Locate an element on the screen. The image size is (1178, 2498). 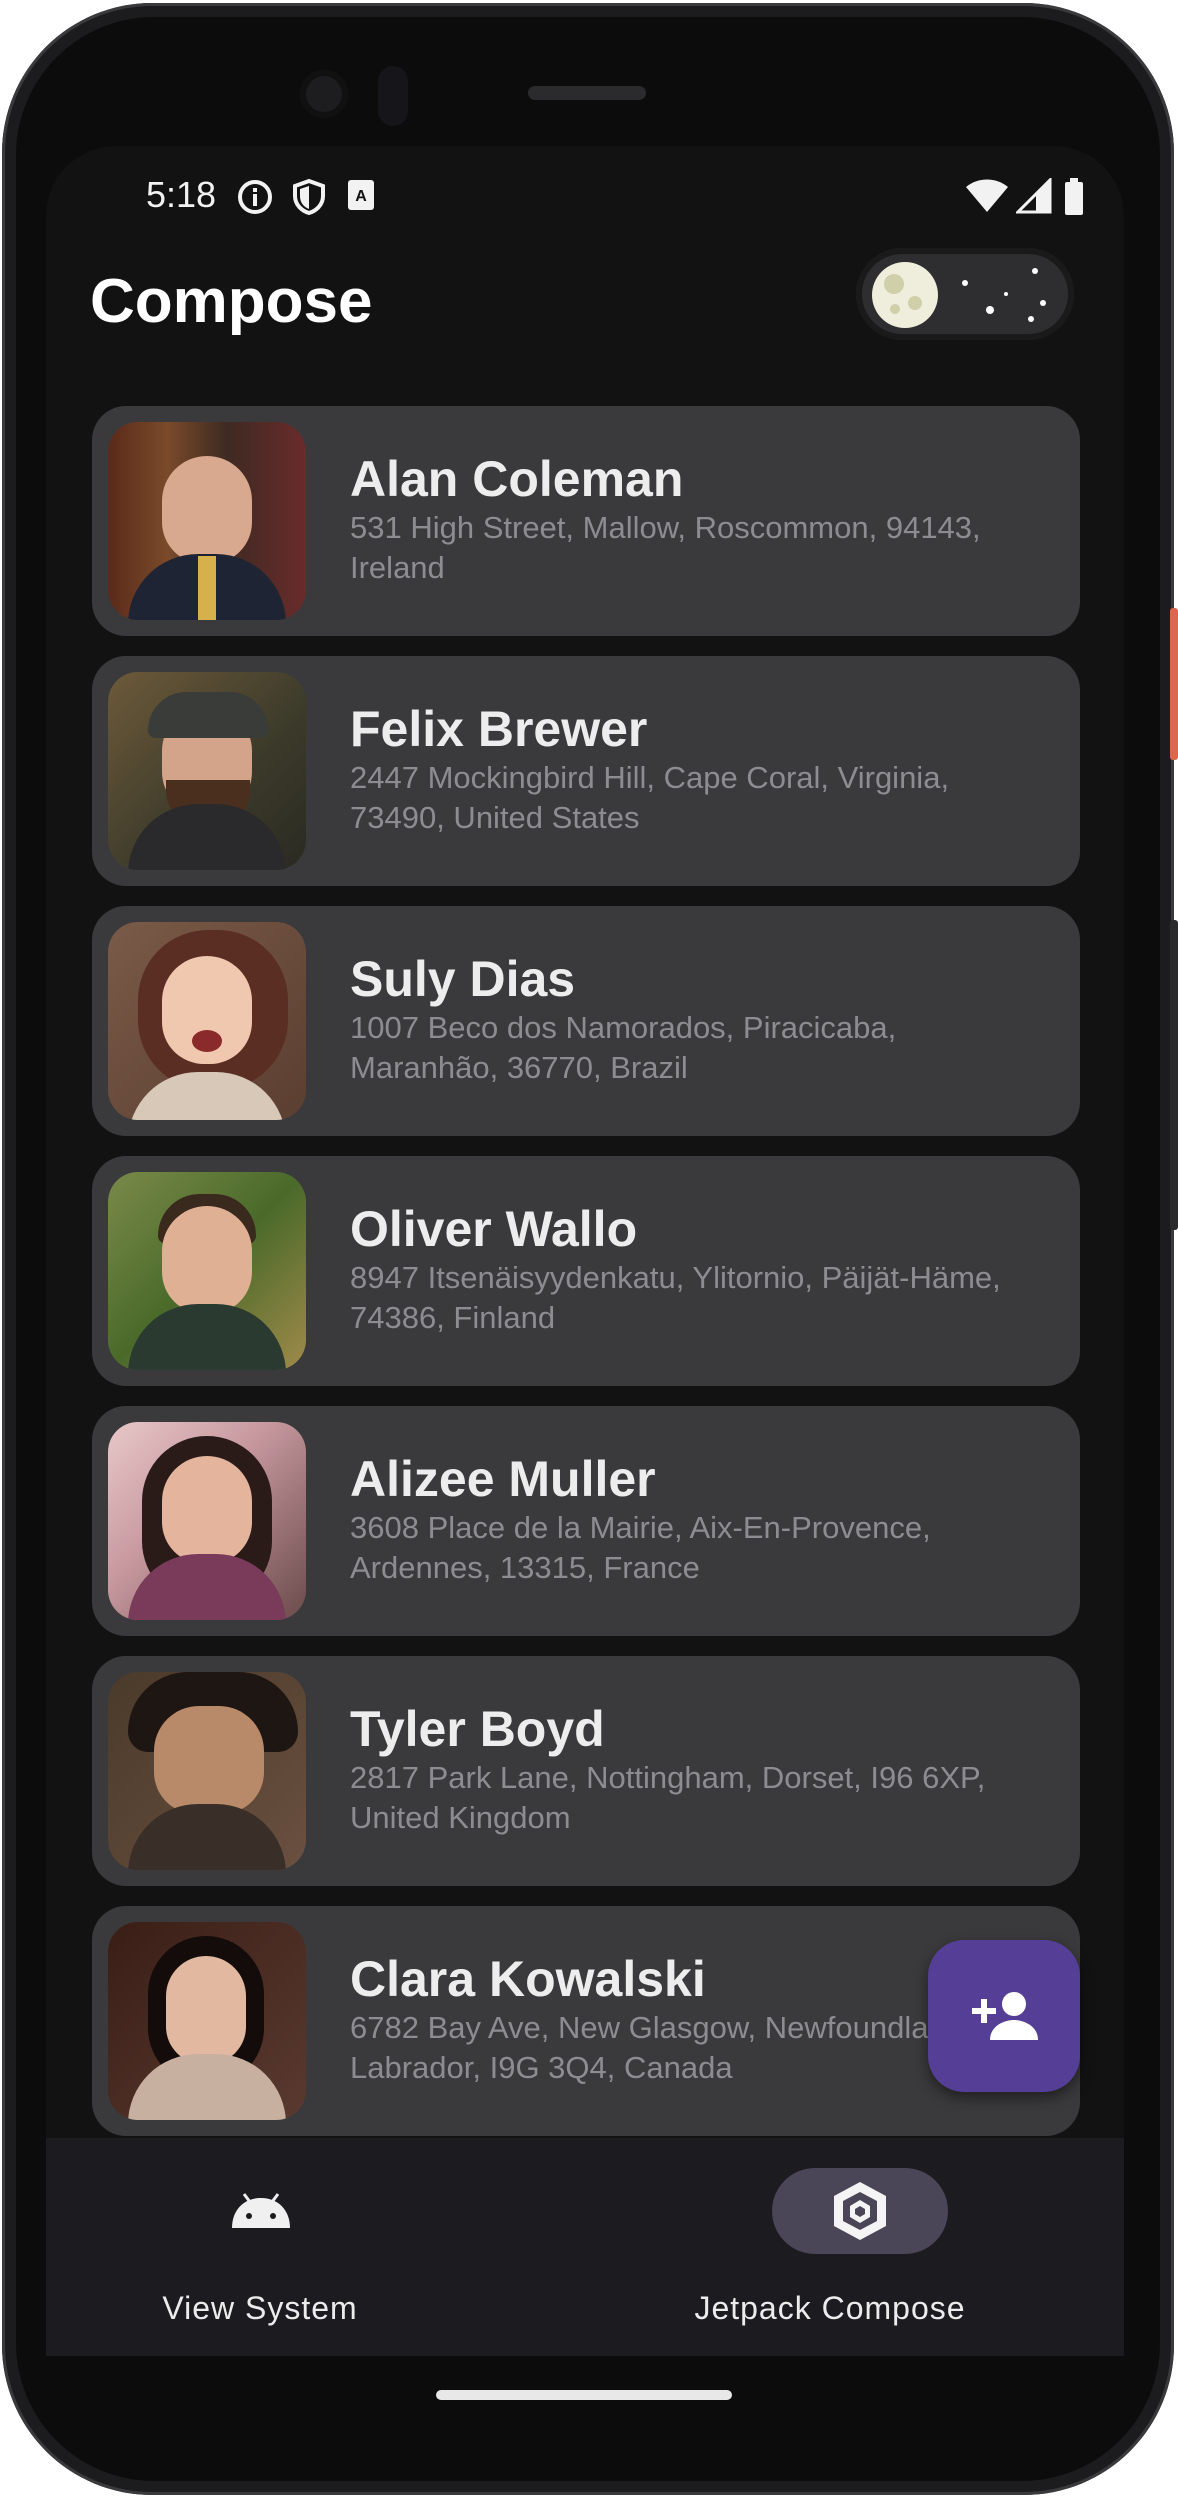
home-indicator is located at coordinates (584, 2395).